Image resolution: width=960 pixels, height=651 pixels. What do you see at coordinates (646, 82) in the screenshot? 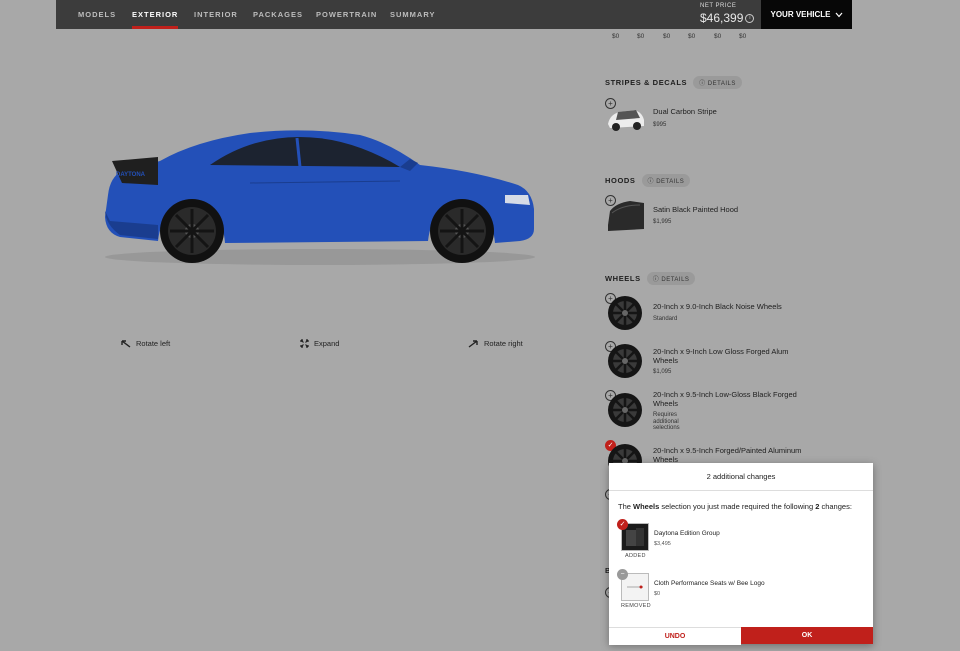
I see `stripes-title: STRIPES & DECALS` at bounding box center [646, 82].